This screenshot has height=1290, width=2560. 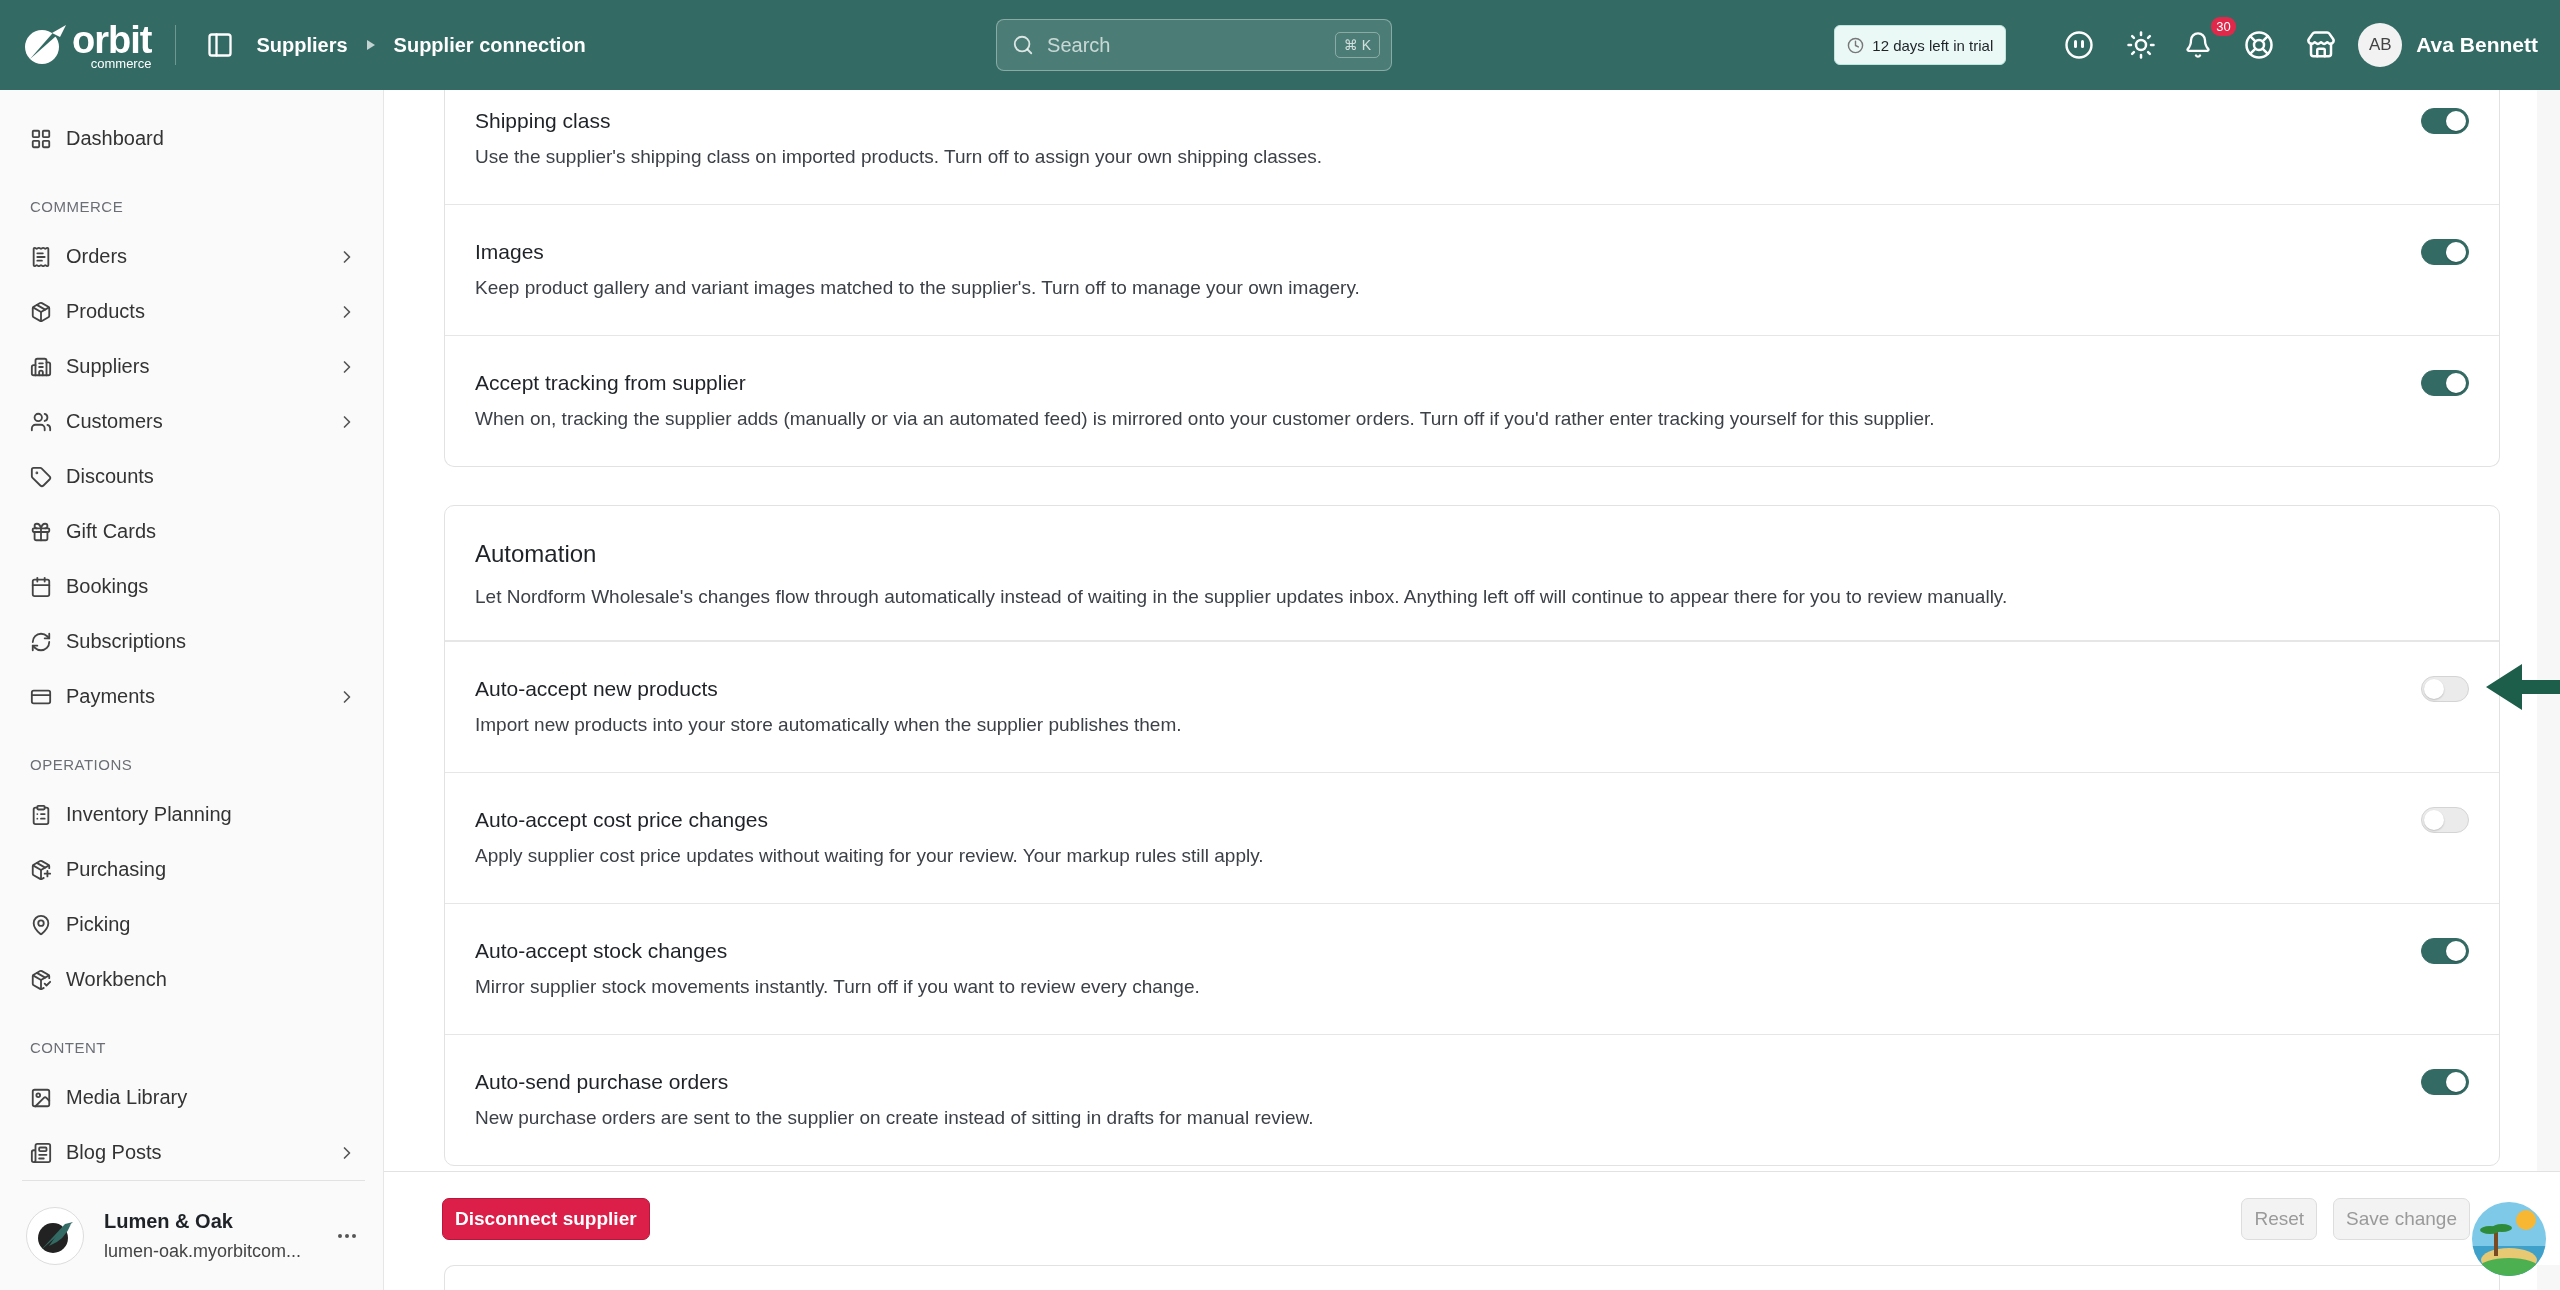 I want to click on image-icon, so click(x=41, y=1097).